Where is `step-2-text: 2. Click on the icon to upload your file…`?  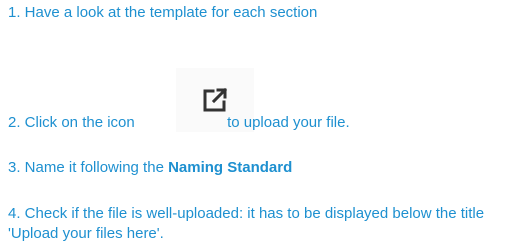
step-2-text: 2. Click on the icon to upload your file… is located at coordinates (179, 123).